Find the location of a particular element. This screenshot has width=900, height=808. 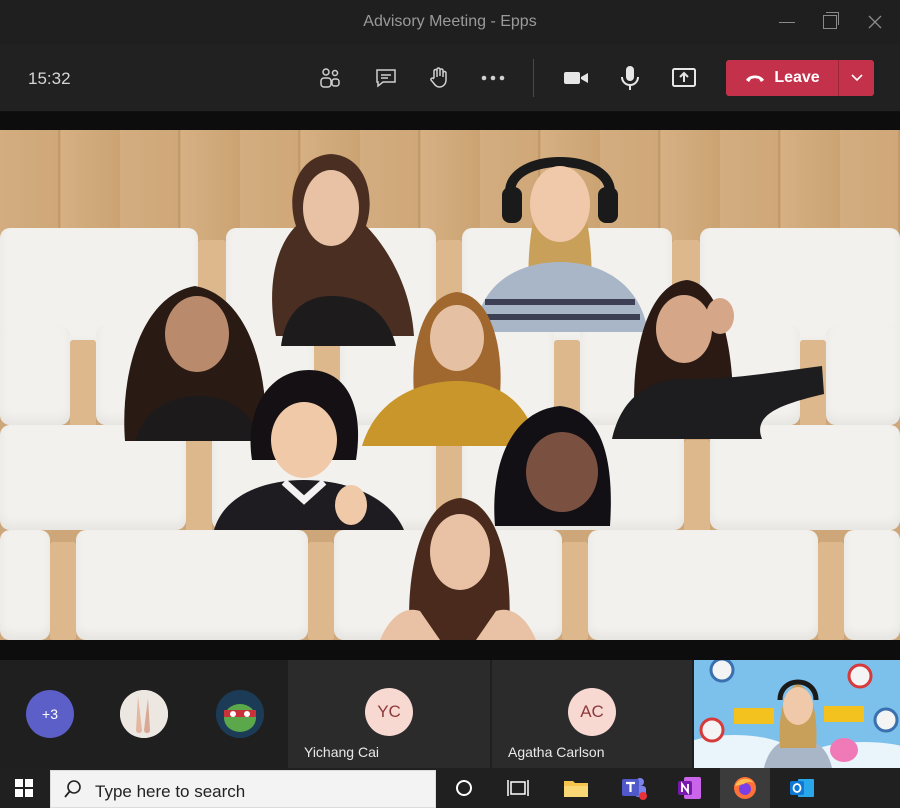

file-explorer-button is located at coordinates (576, 788).